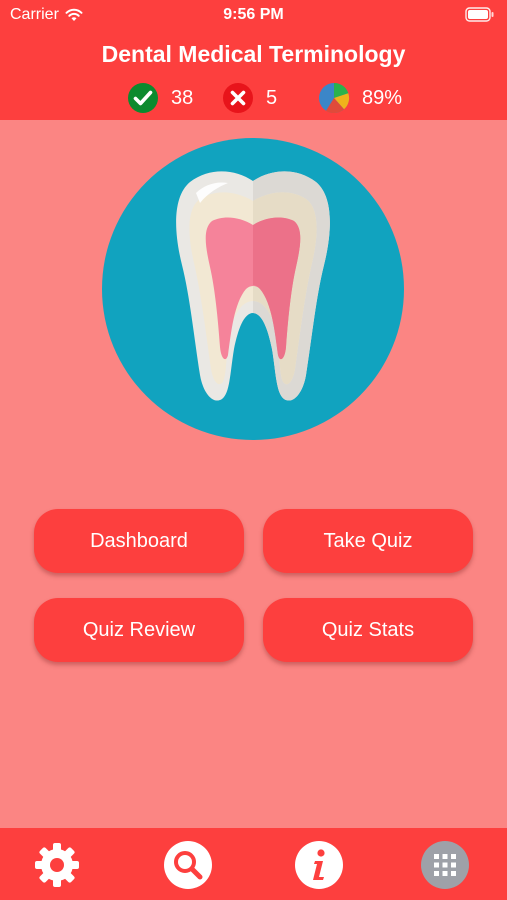 The height and width of the screenshot is (900, 507). Describe the element at coordinates (479, 14) in the screenshot. I see `battery-icon` at that location.